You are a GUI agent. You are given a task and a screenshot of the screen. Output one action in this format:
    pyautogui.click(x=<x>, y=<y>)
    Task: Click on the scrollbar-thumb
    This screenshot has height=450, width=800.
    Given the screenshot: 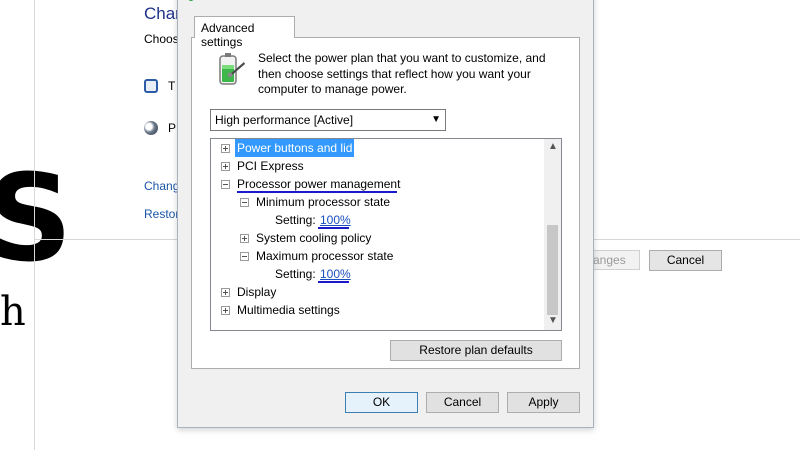 What is the action you would take?
    pyautogui.click(x=552, y=270)
    